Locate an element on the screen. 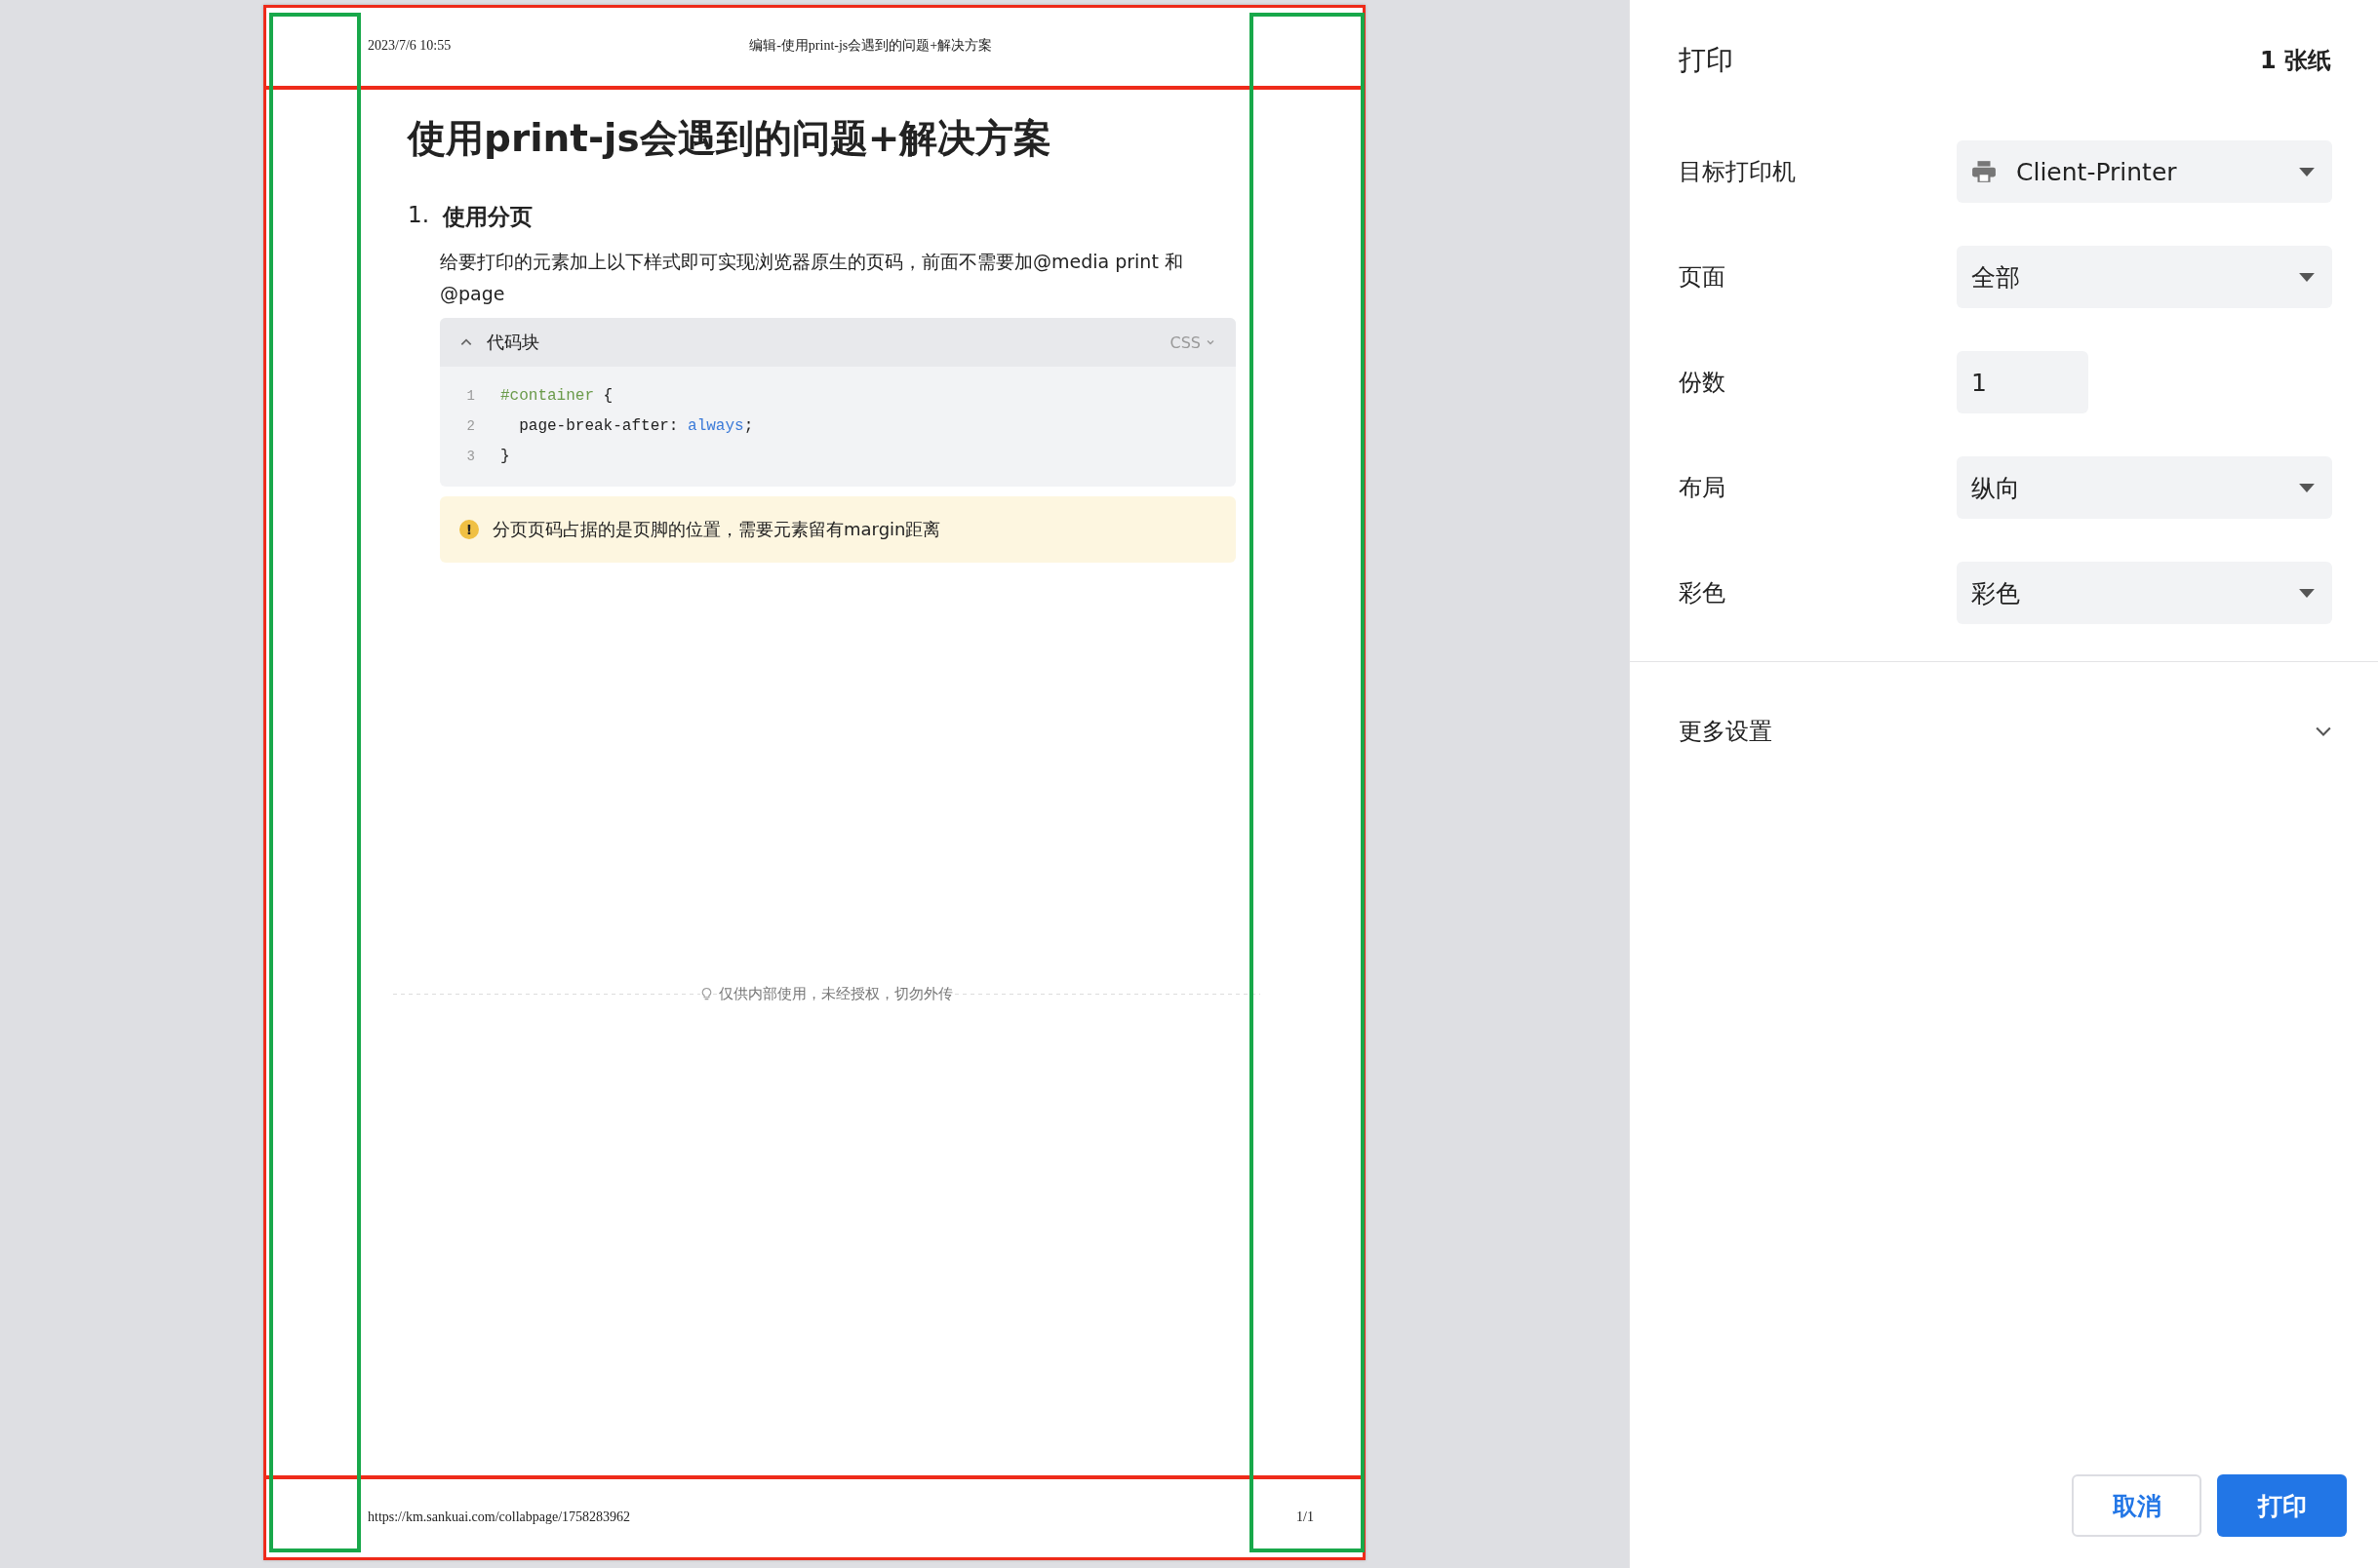 Image resolution: width=2378 pixels, height=1568 pixels. select-dropdown: 纵向 is located at coordinates (2144, 487).